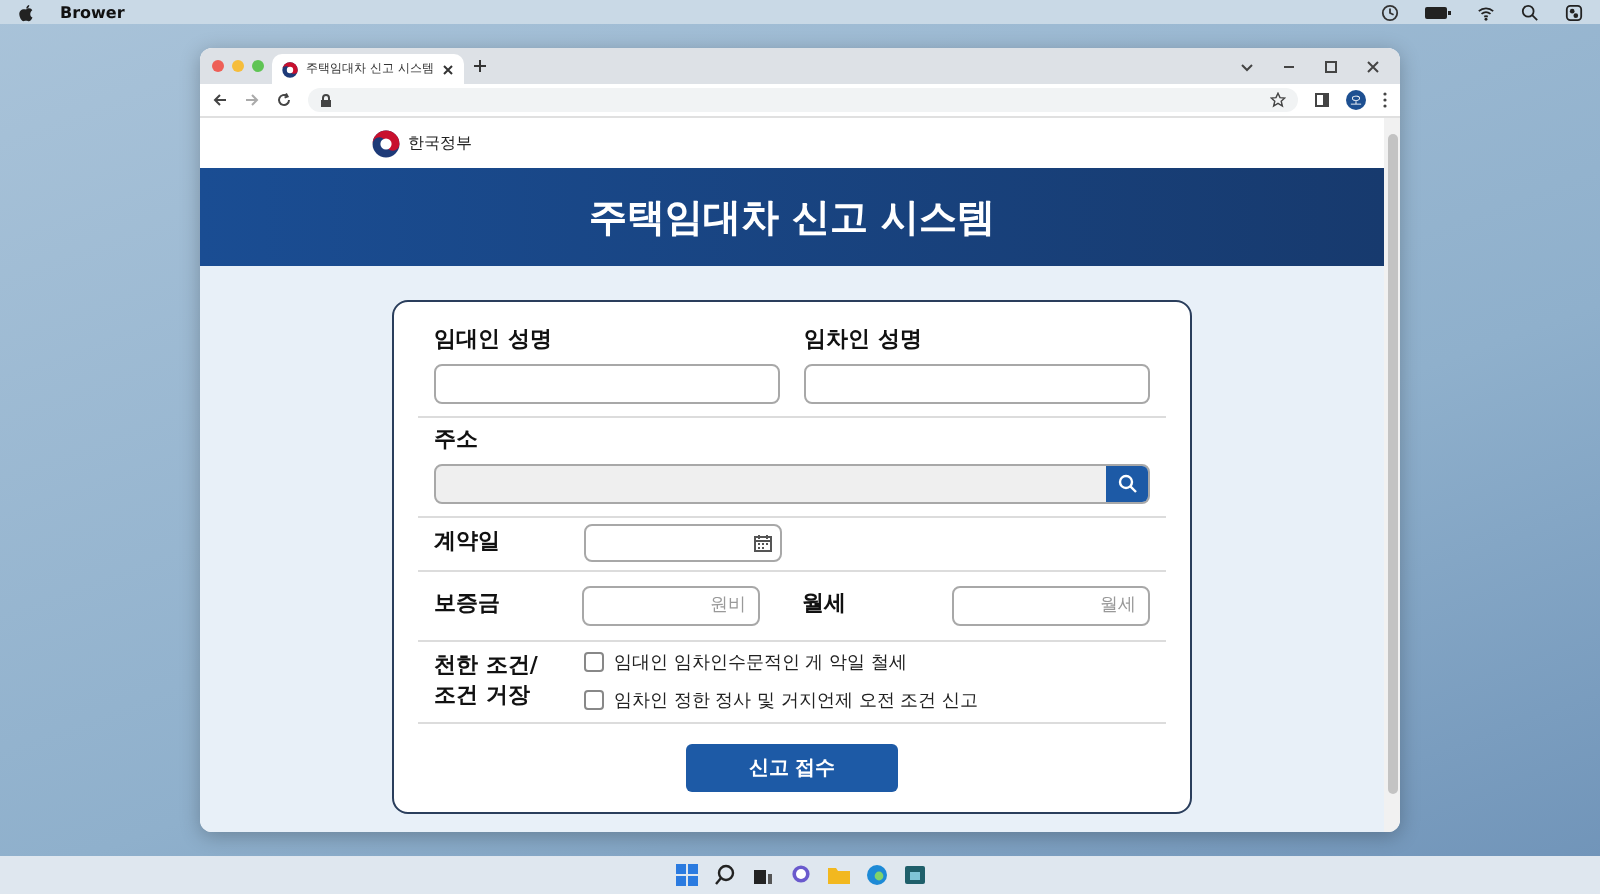 The height and width of the screenshot is (894, 1600). I want to click on brand-name: 한국정부, so click(440, 143).